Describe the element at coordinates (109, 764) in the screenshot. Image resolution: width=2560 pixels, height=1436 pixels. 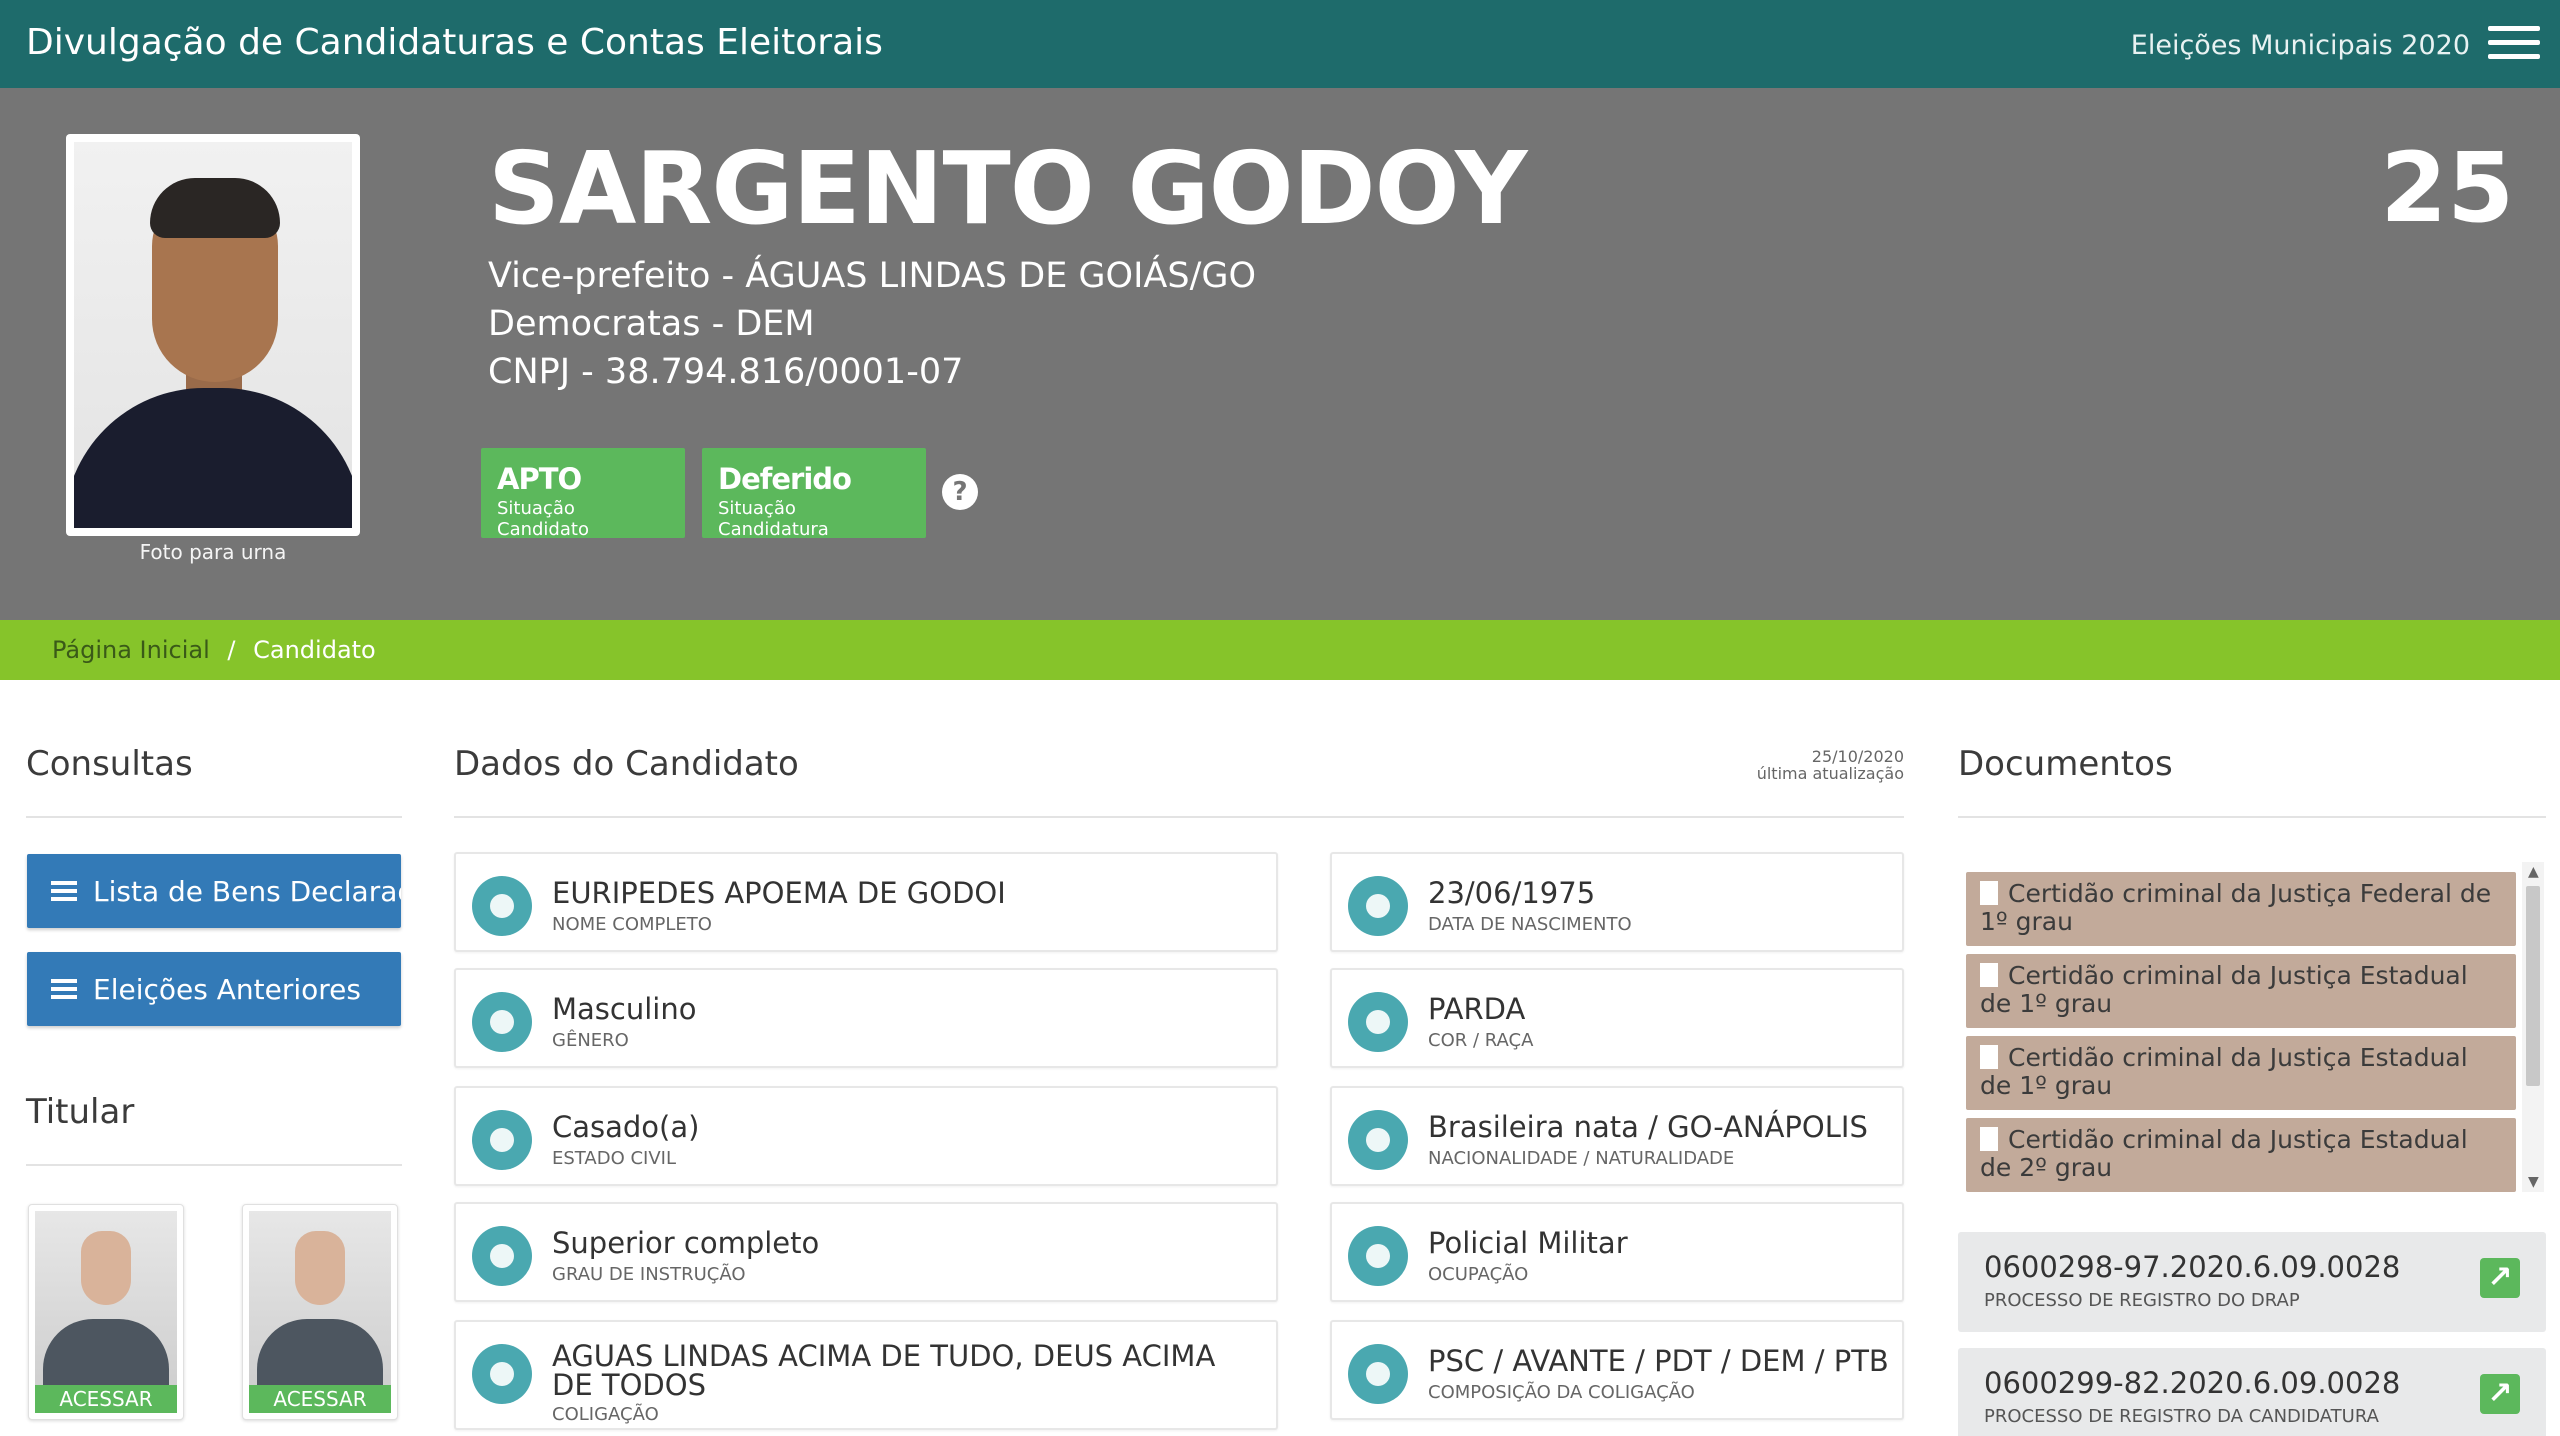
I see `consultas-title: Consultas` at that location.